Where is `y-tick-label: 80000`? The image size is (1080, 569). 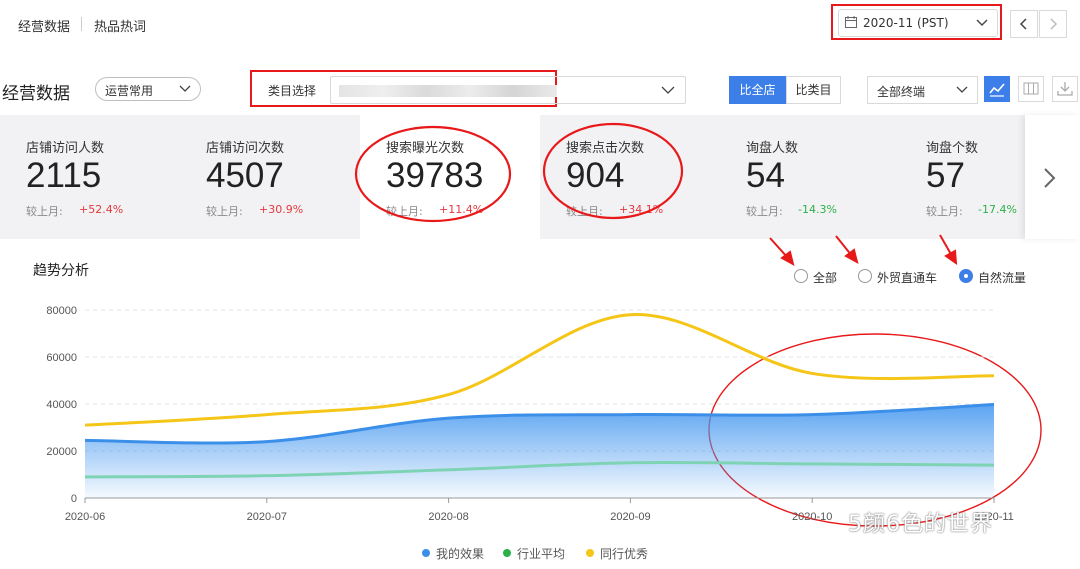
y-tick-label: 80000 is located at coordinates (61, 311).